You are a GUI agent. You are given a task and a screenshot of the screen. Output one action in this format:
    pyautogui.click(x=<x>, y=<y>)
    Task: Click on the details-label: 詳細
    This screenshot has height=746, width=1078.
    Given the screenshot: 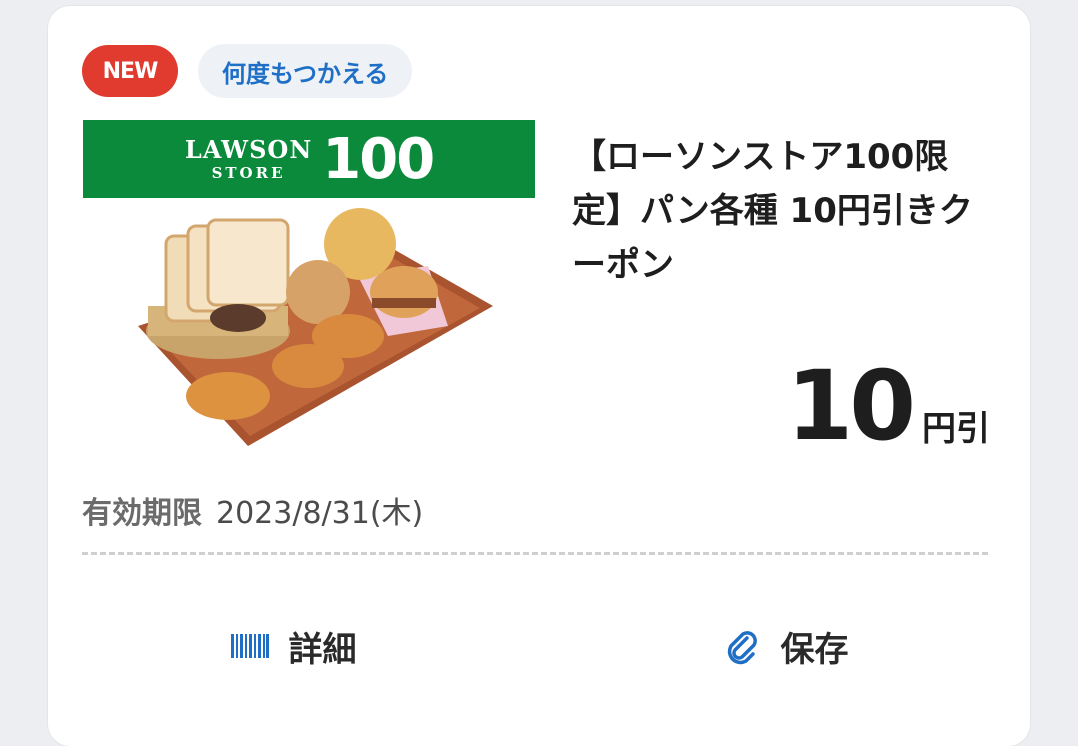 What is the action you would take?
    pyautogui.click(x=322, y=649)
    